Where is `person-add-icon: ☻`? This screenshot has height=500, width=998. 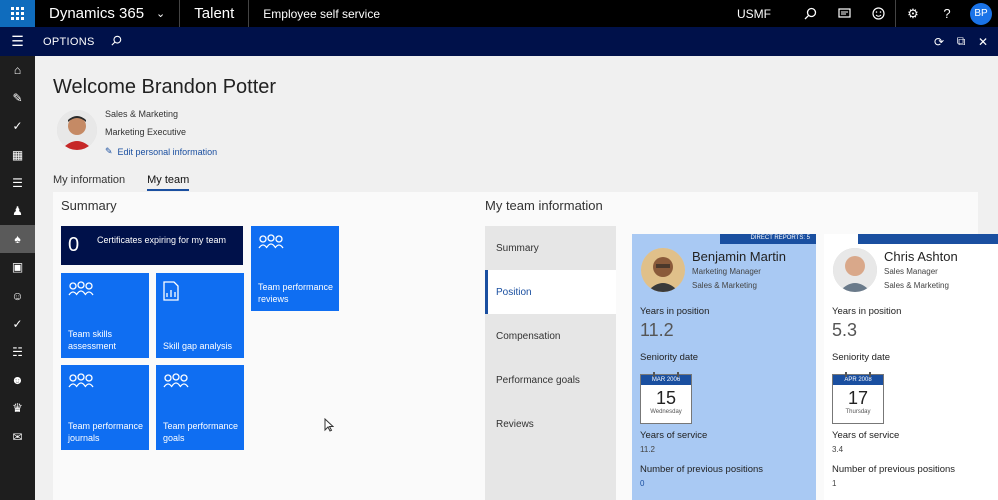
person-add-icon: ☻ is located at coordinates (17, 380).